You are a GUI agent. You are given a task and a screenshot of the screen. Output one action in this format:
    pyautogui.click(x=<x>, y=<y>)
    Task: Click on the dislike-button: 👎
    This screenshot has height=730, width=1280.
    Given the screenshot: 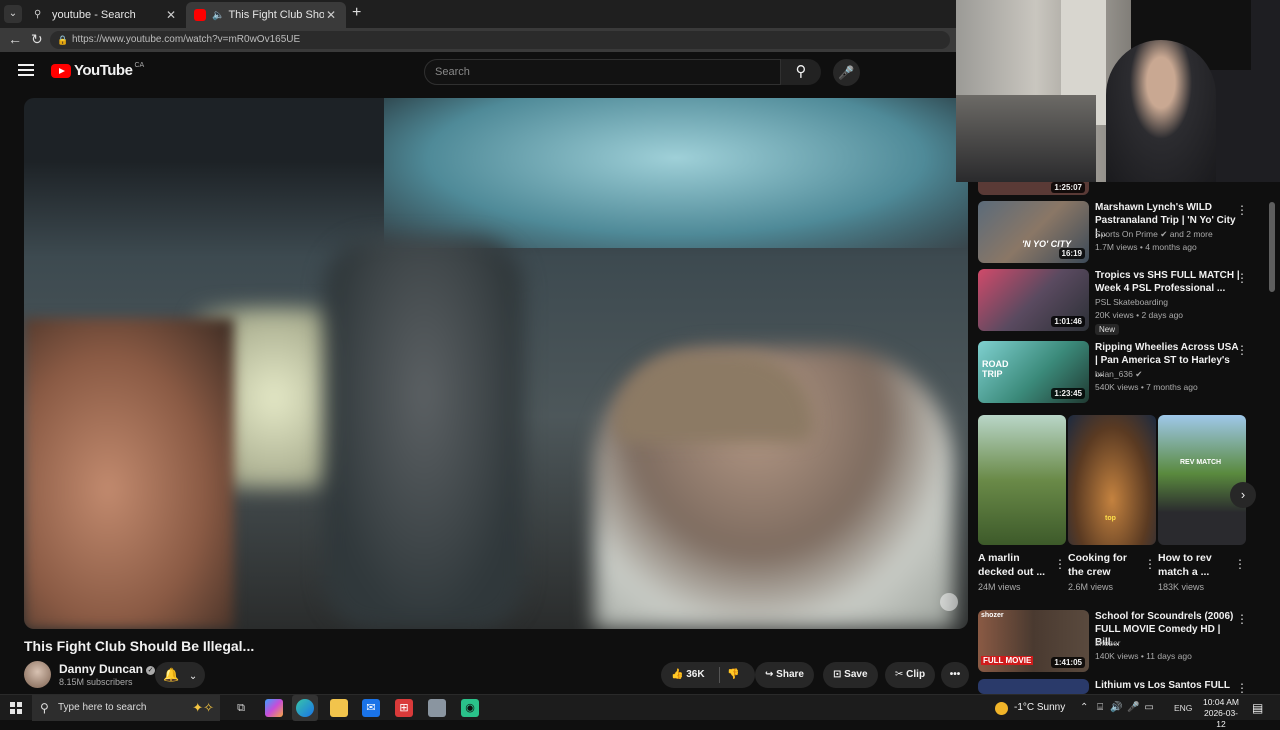 What is the action you would take?
    pyautogui.click(x=733, y=675)
    